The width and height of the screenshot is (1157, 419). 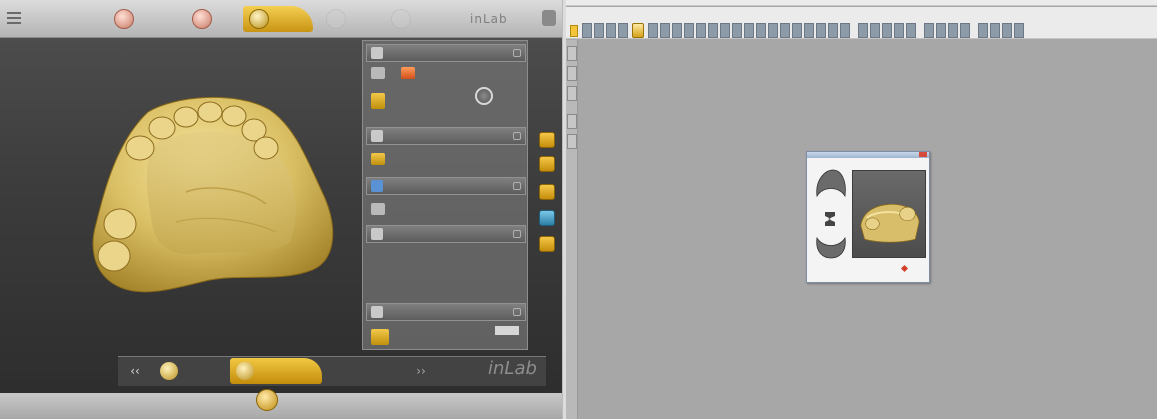 What do you see at coordinates (276, 371) in the screenshot?
I see `step-item-active` at bounding box center [276, 371].